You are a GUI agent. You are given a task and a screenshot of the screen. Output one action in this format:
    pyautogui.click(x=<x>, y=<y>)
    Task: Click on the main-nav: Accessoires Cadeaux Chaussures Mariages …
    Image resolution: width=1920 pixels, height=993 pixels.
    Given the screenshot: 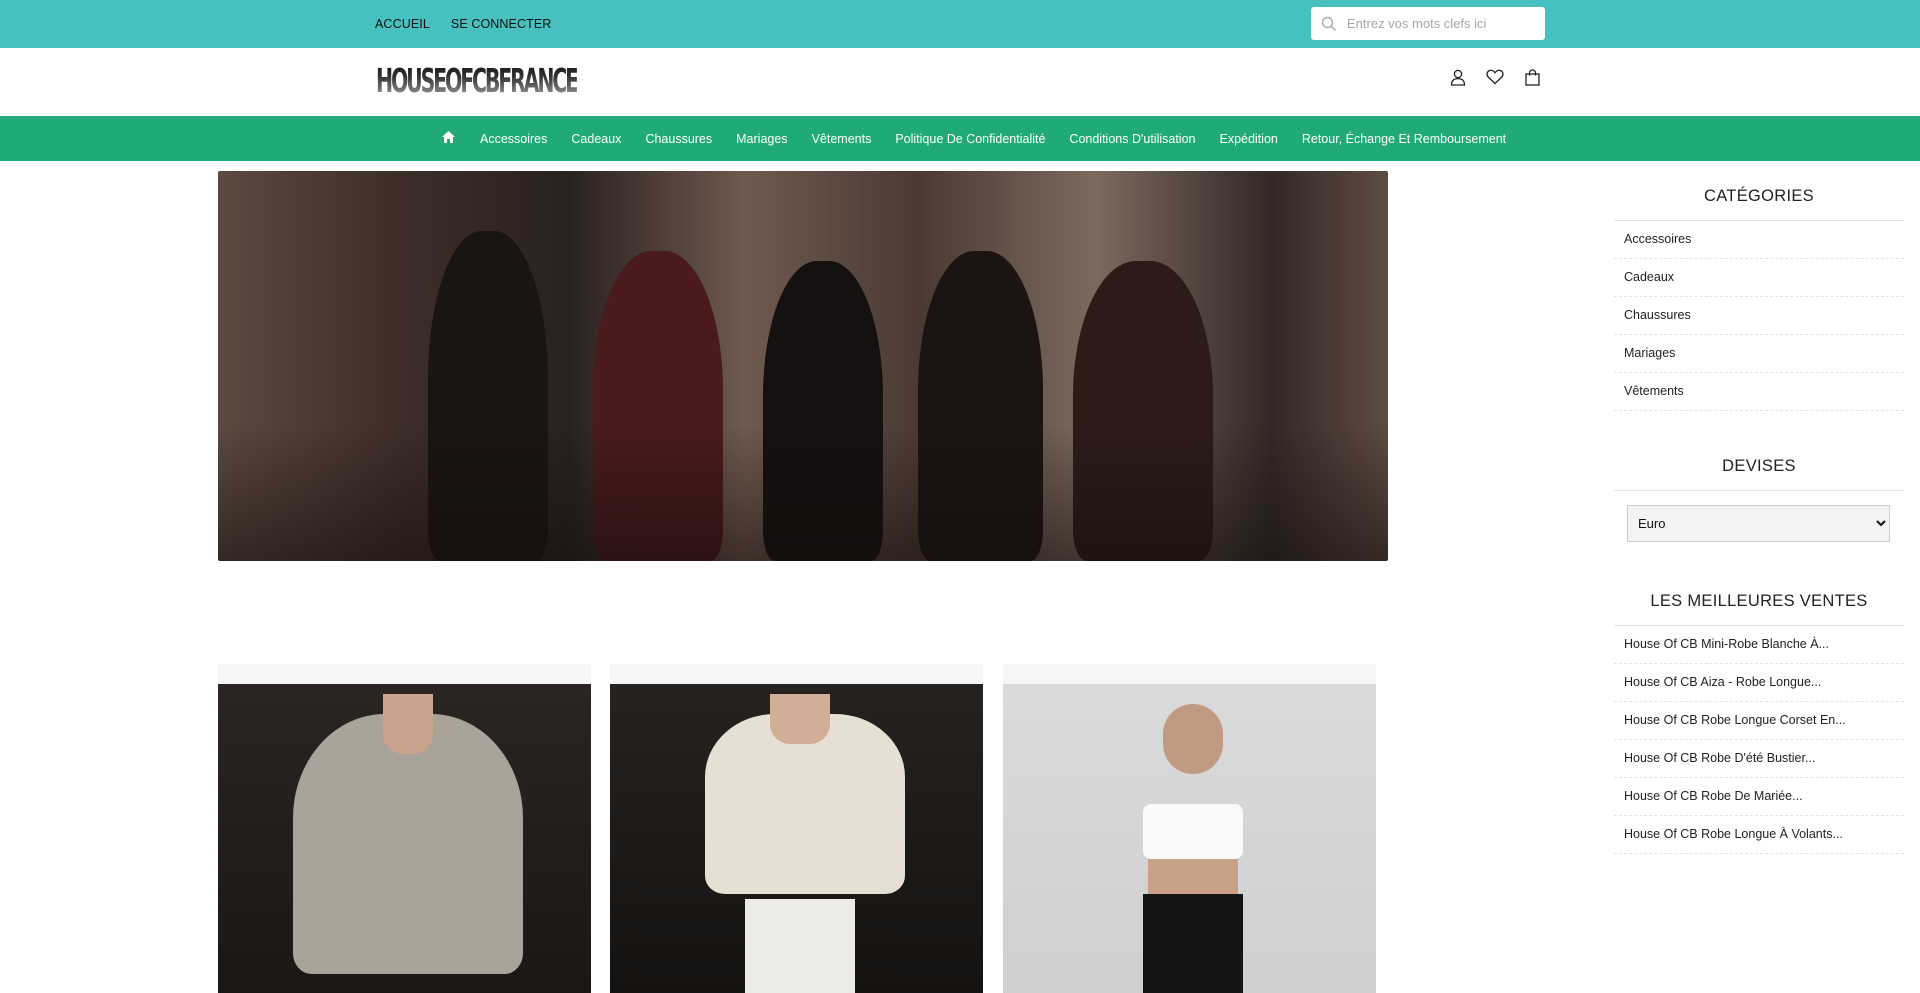 What is the action you would take?
    pyautogui.click(x=960, y=138)
    